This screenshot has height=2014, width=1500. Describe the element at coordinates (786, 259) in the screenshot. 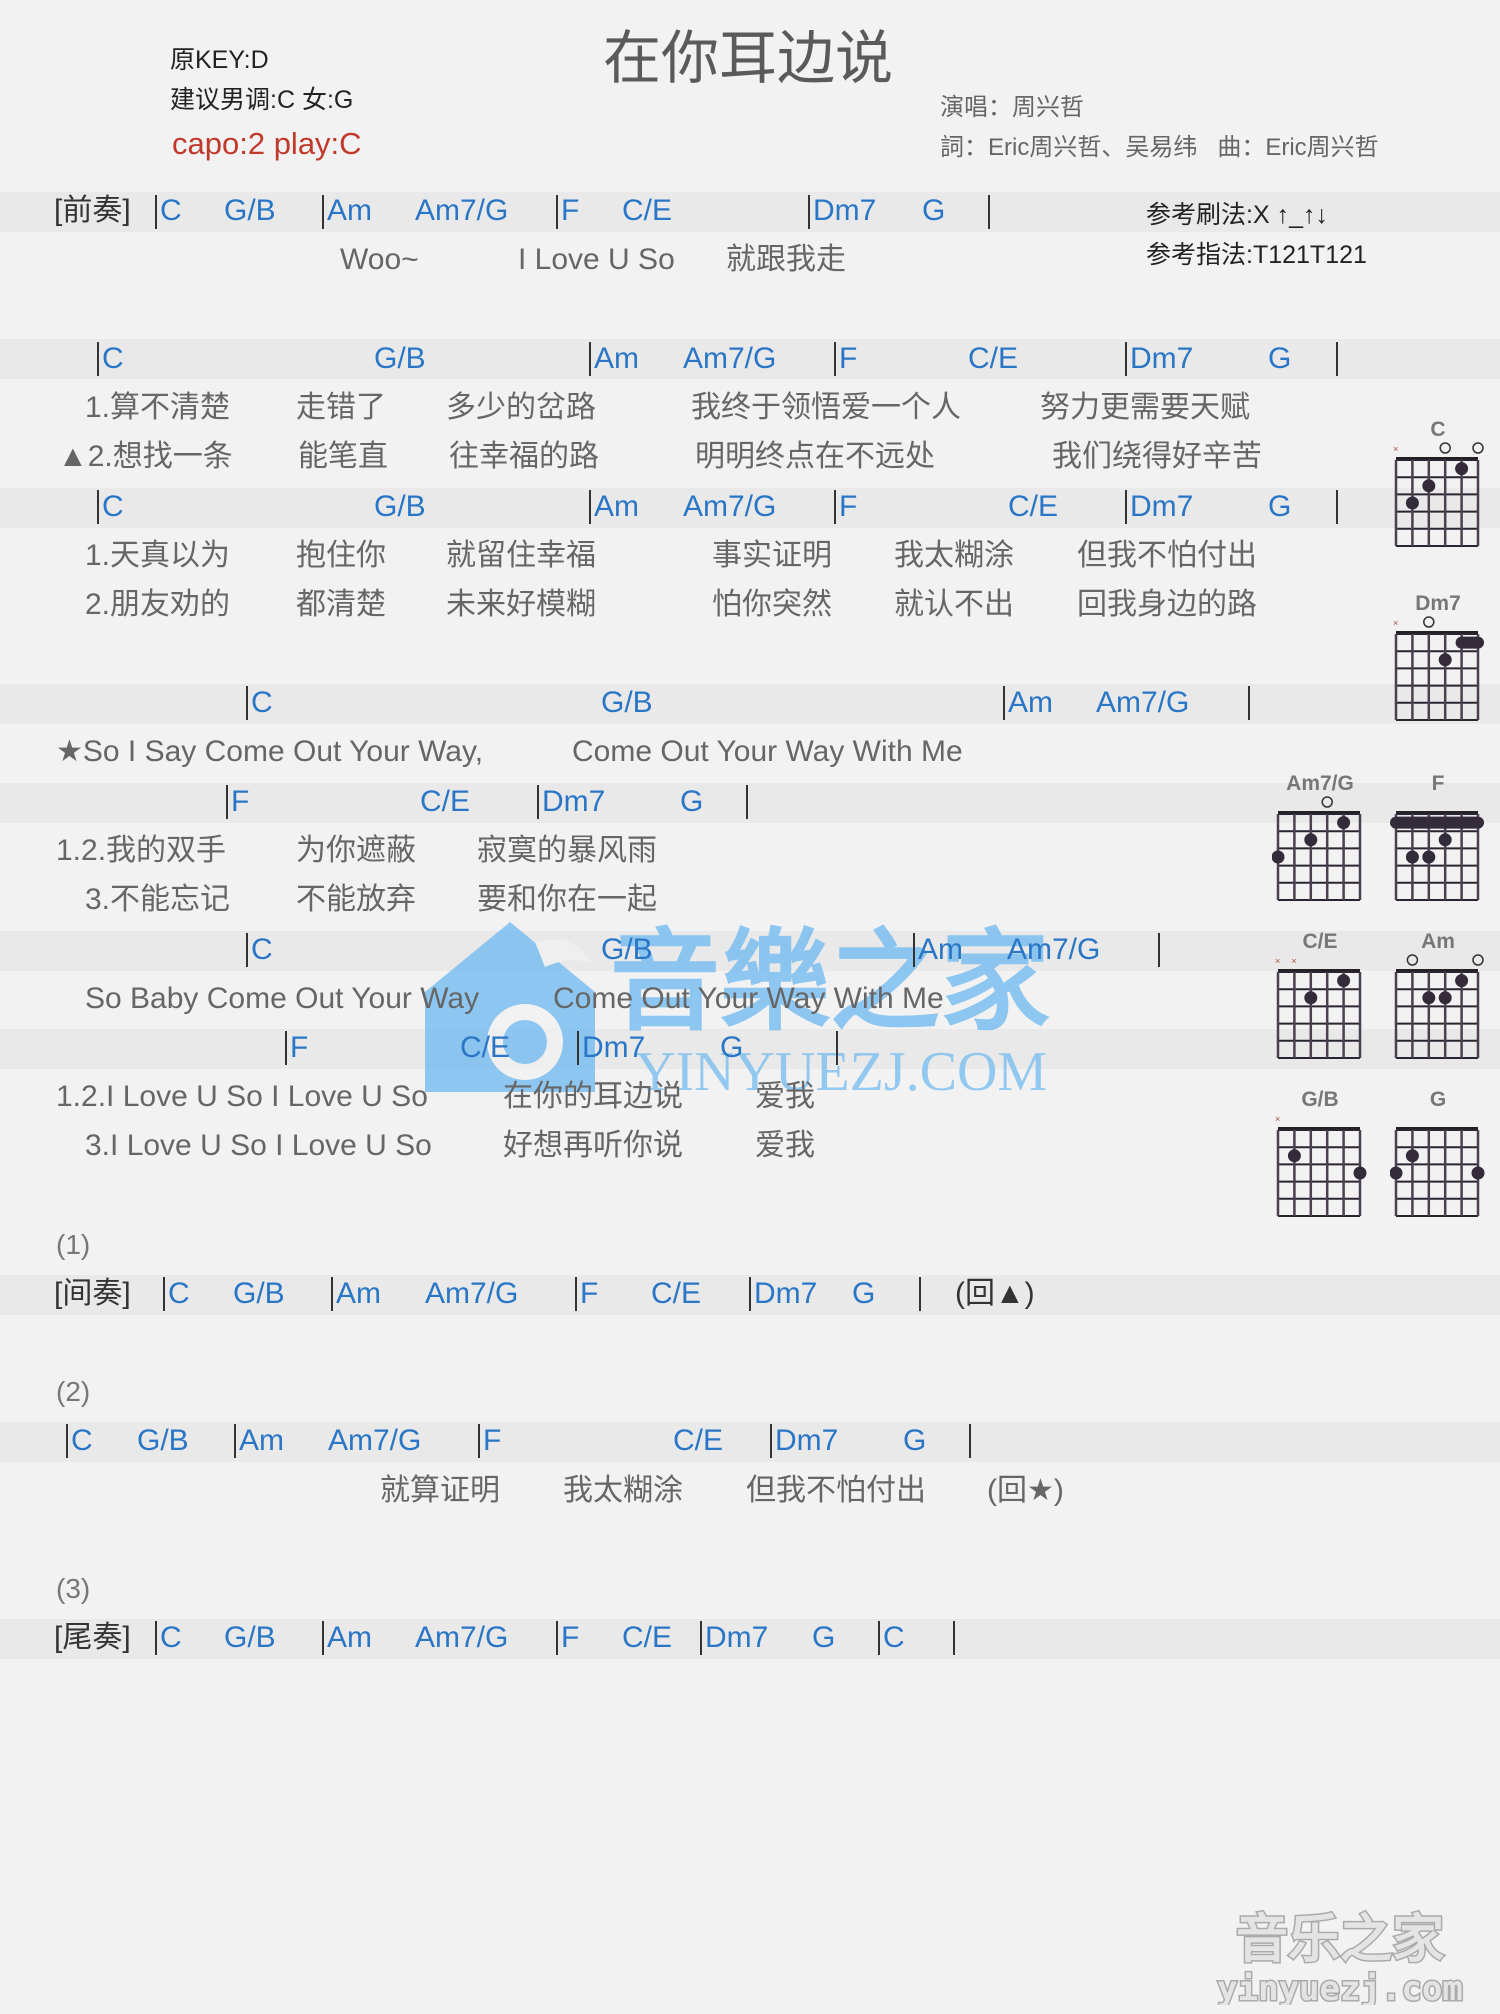

I see `lyric: 就跟我走` at that location.